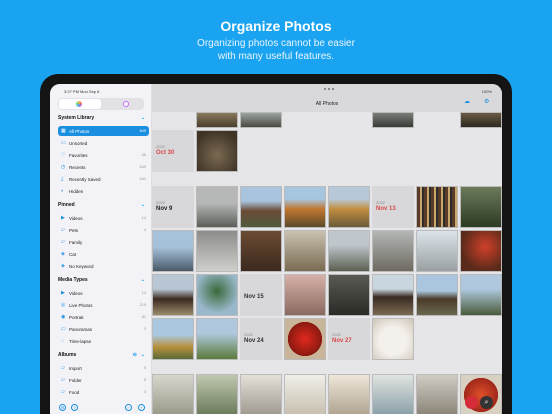  I want to click on sidebar-item-cat: ◈ Cat, so click(103, 254).